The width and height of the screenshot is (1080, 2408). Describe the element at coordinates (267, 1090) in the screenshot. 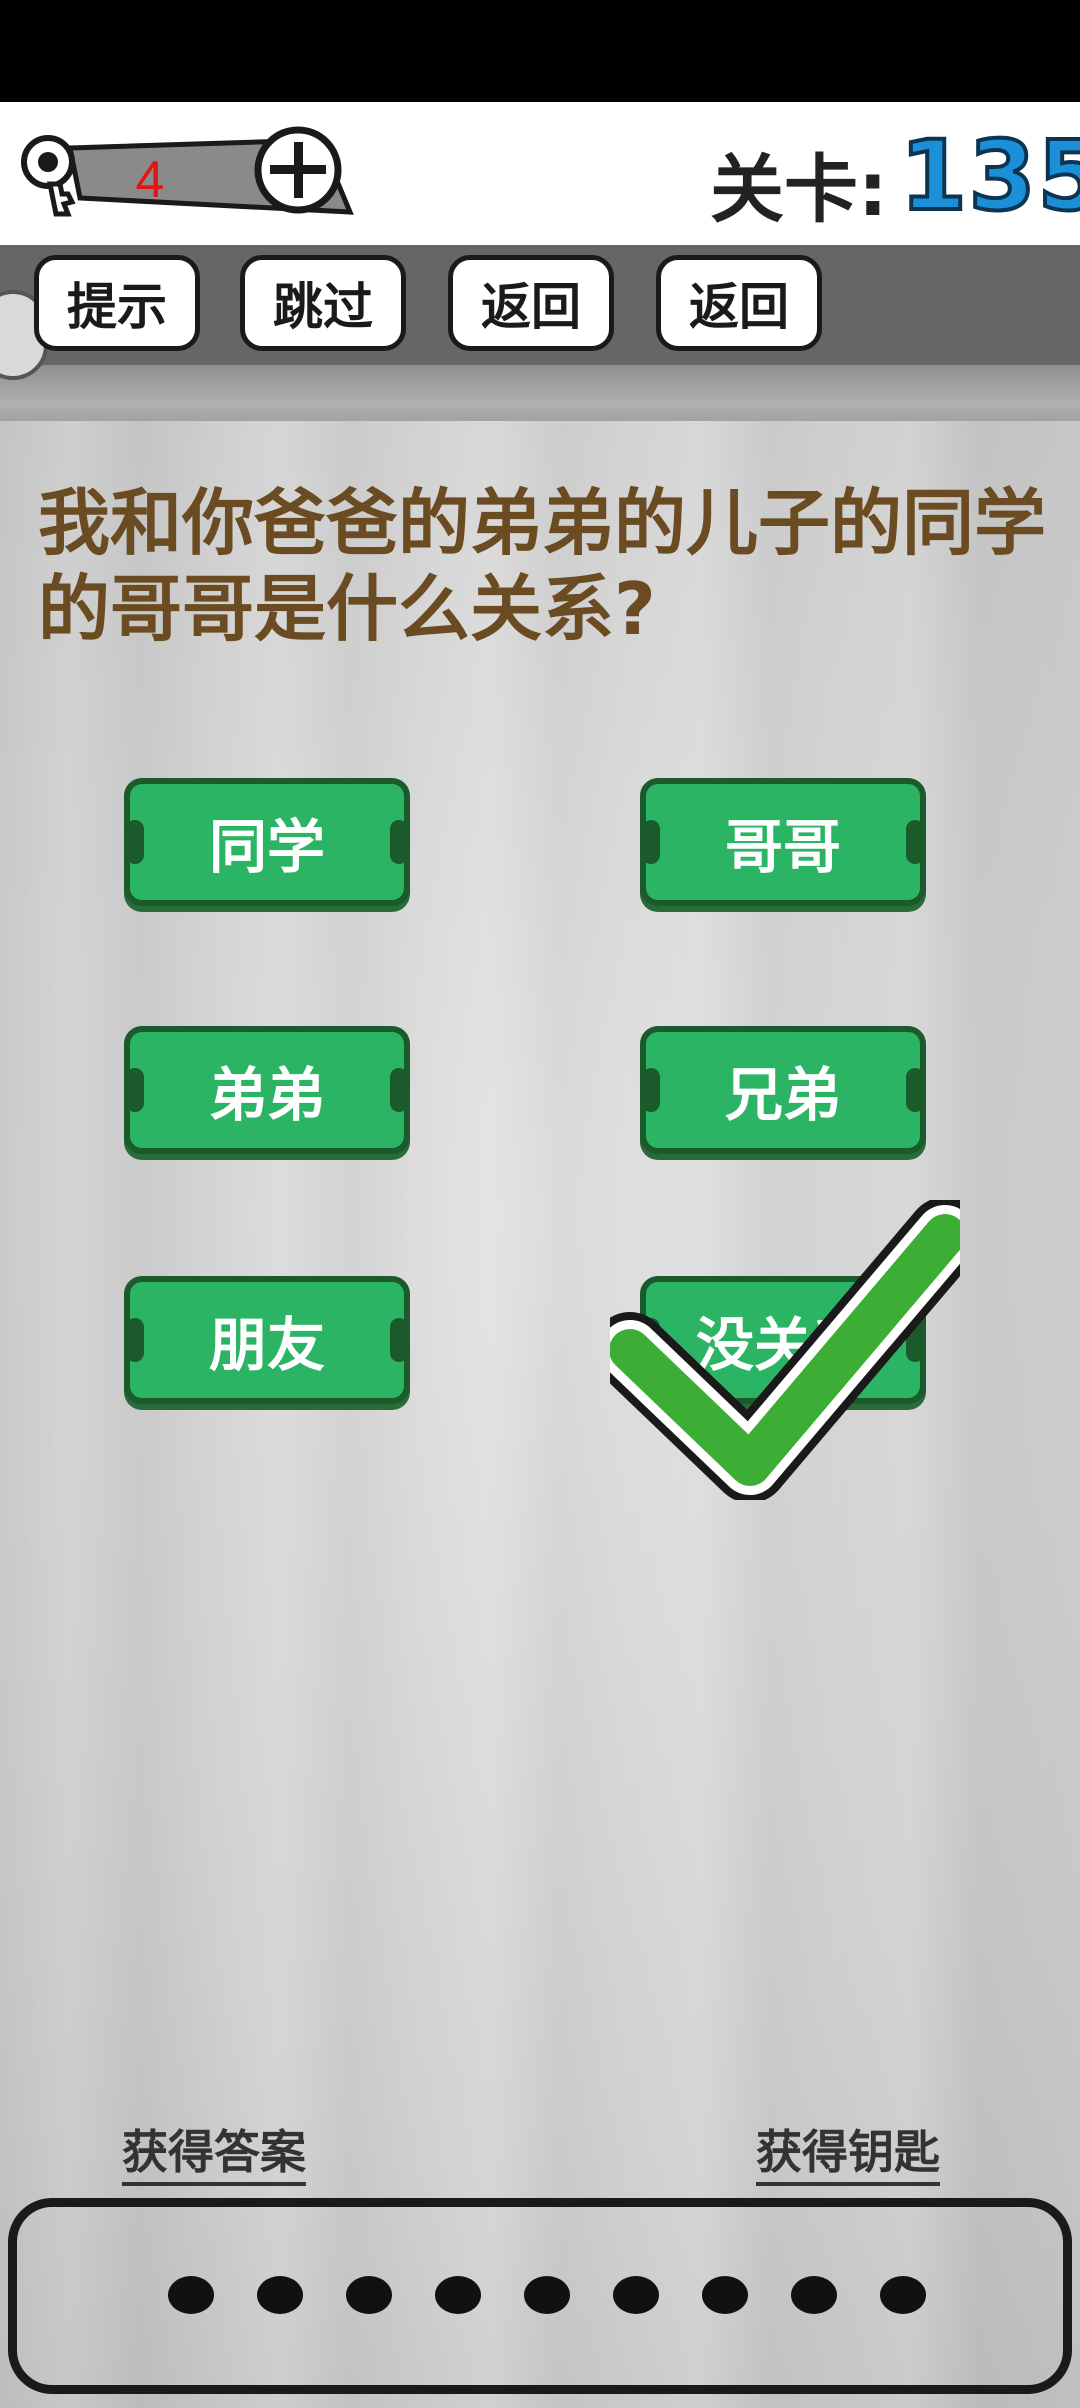

I see `option-button: 弟弟` at that location.